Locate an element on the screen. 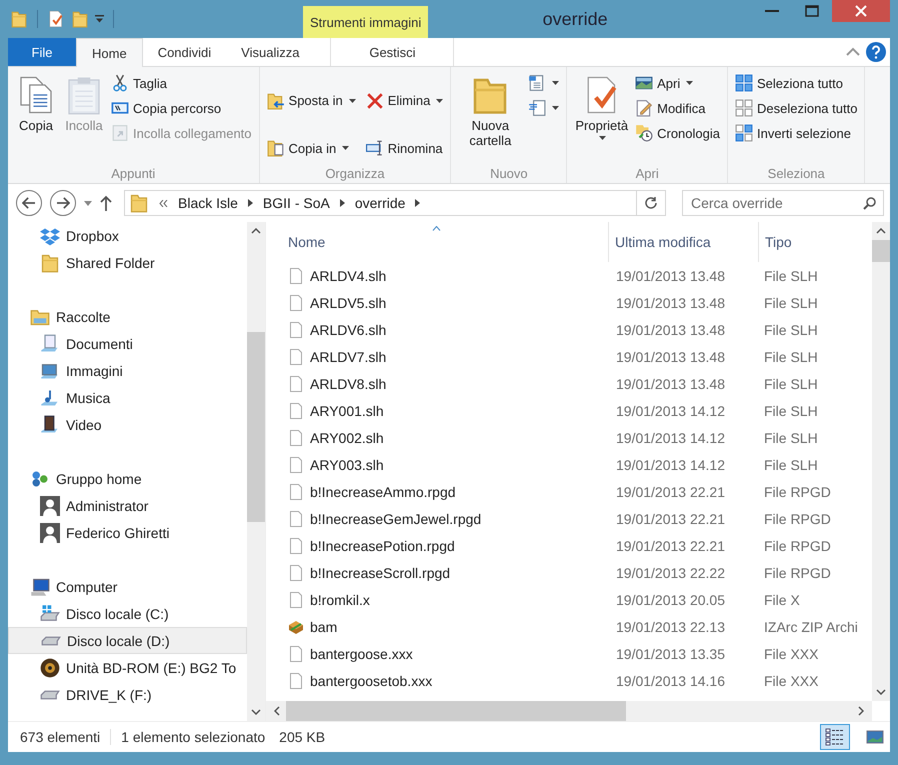 Image resolution: width=898 pixels, height=765 pixels. ribbon-button: Nuova cartella is located at coordinates (490, 118).